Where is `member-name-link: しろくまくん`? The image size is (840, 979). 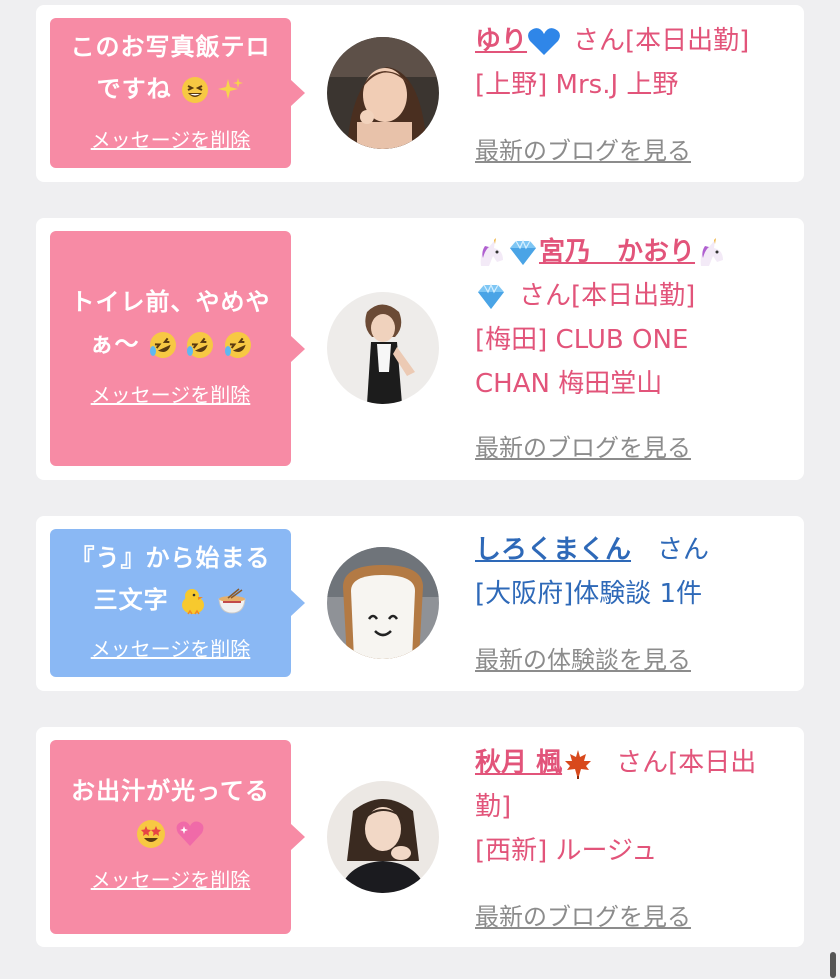 member-name-link: しろくまくん is located at coordinates (553, 550).